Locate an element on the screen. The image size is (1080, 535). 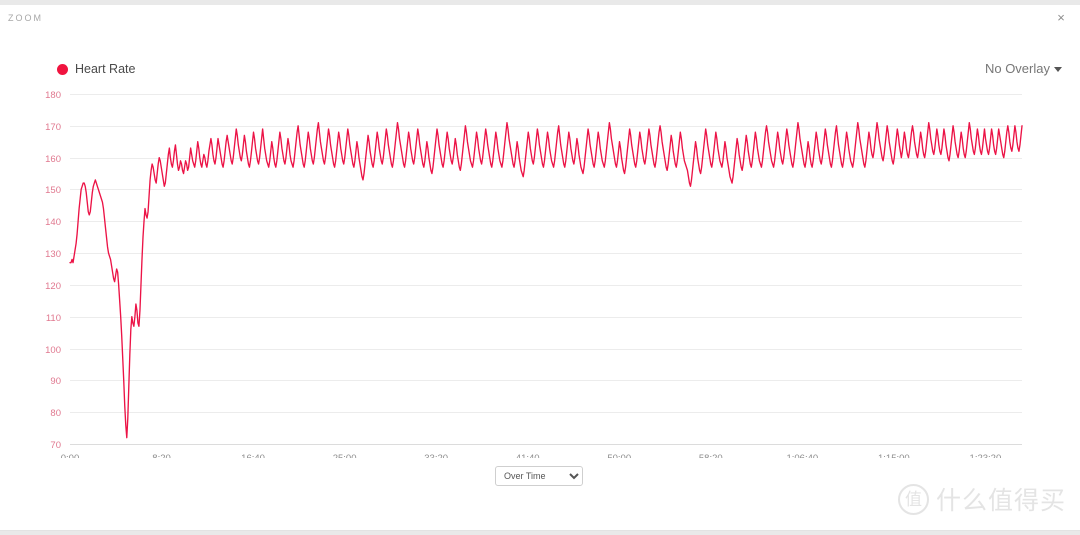
chart-y-tick-label: 160 is located at coordinates (53, 159).